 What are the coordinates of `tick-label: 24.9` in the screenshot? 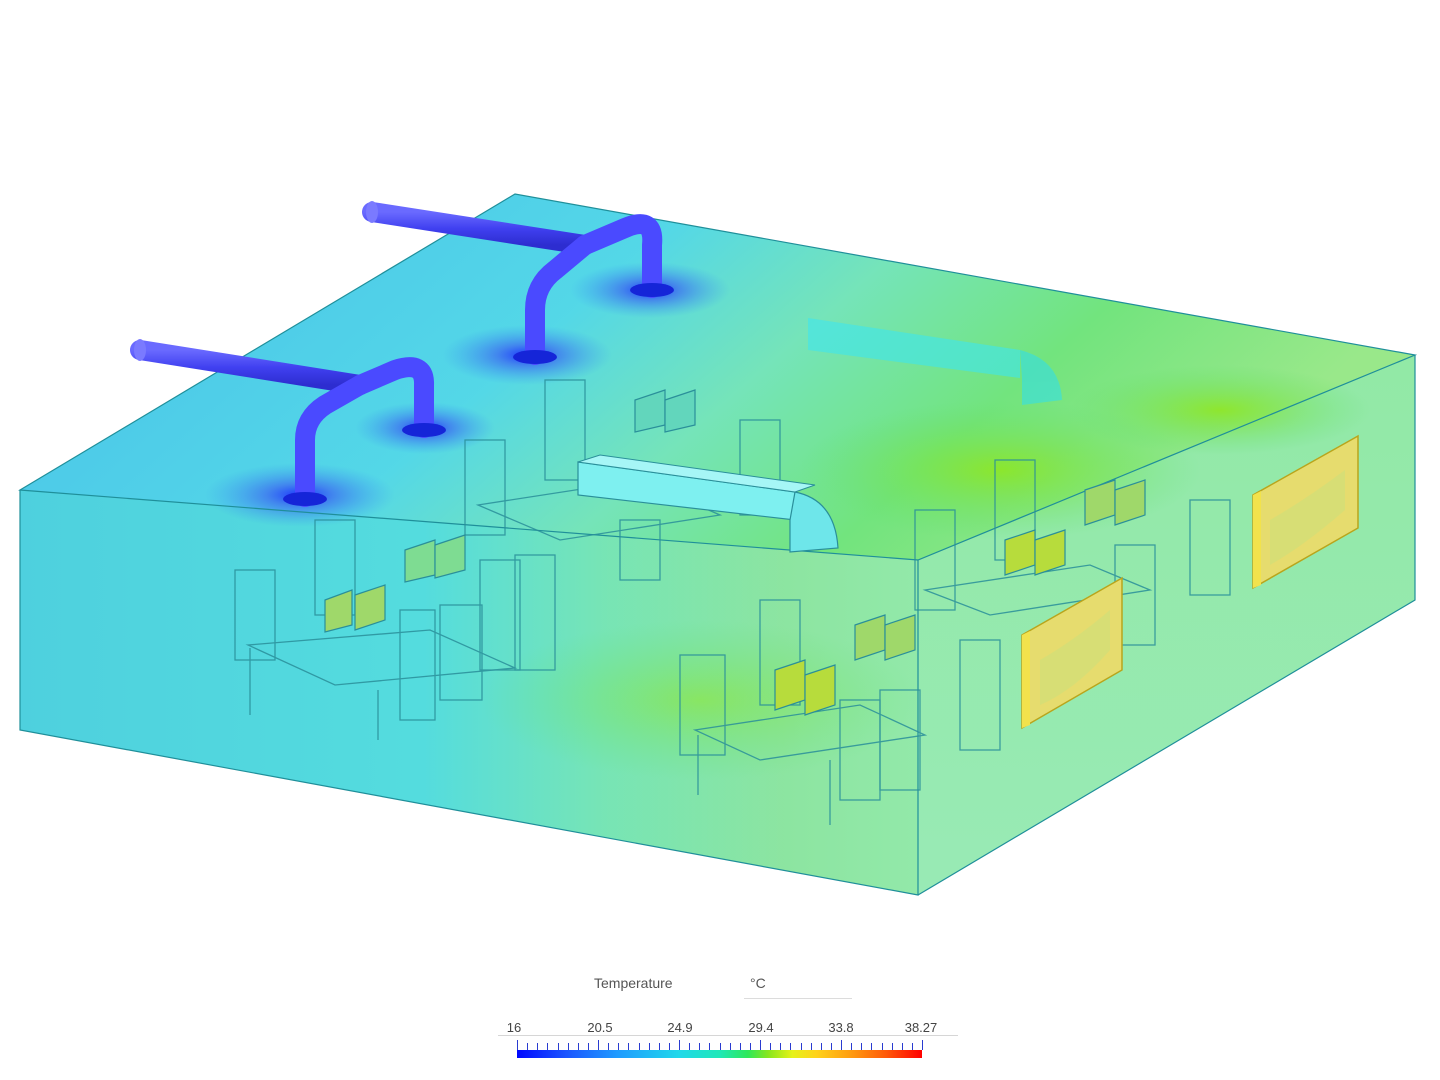 It's located at (680, 1027).